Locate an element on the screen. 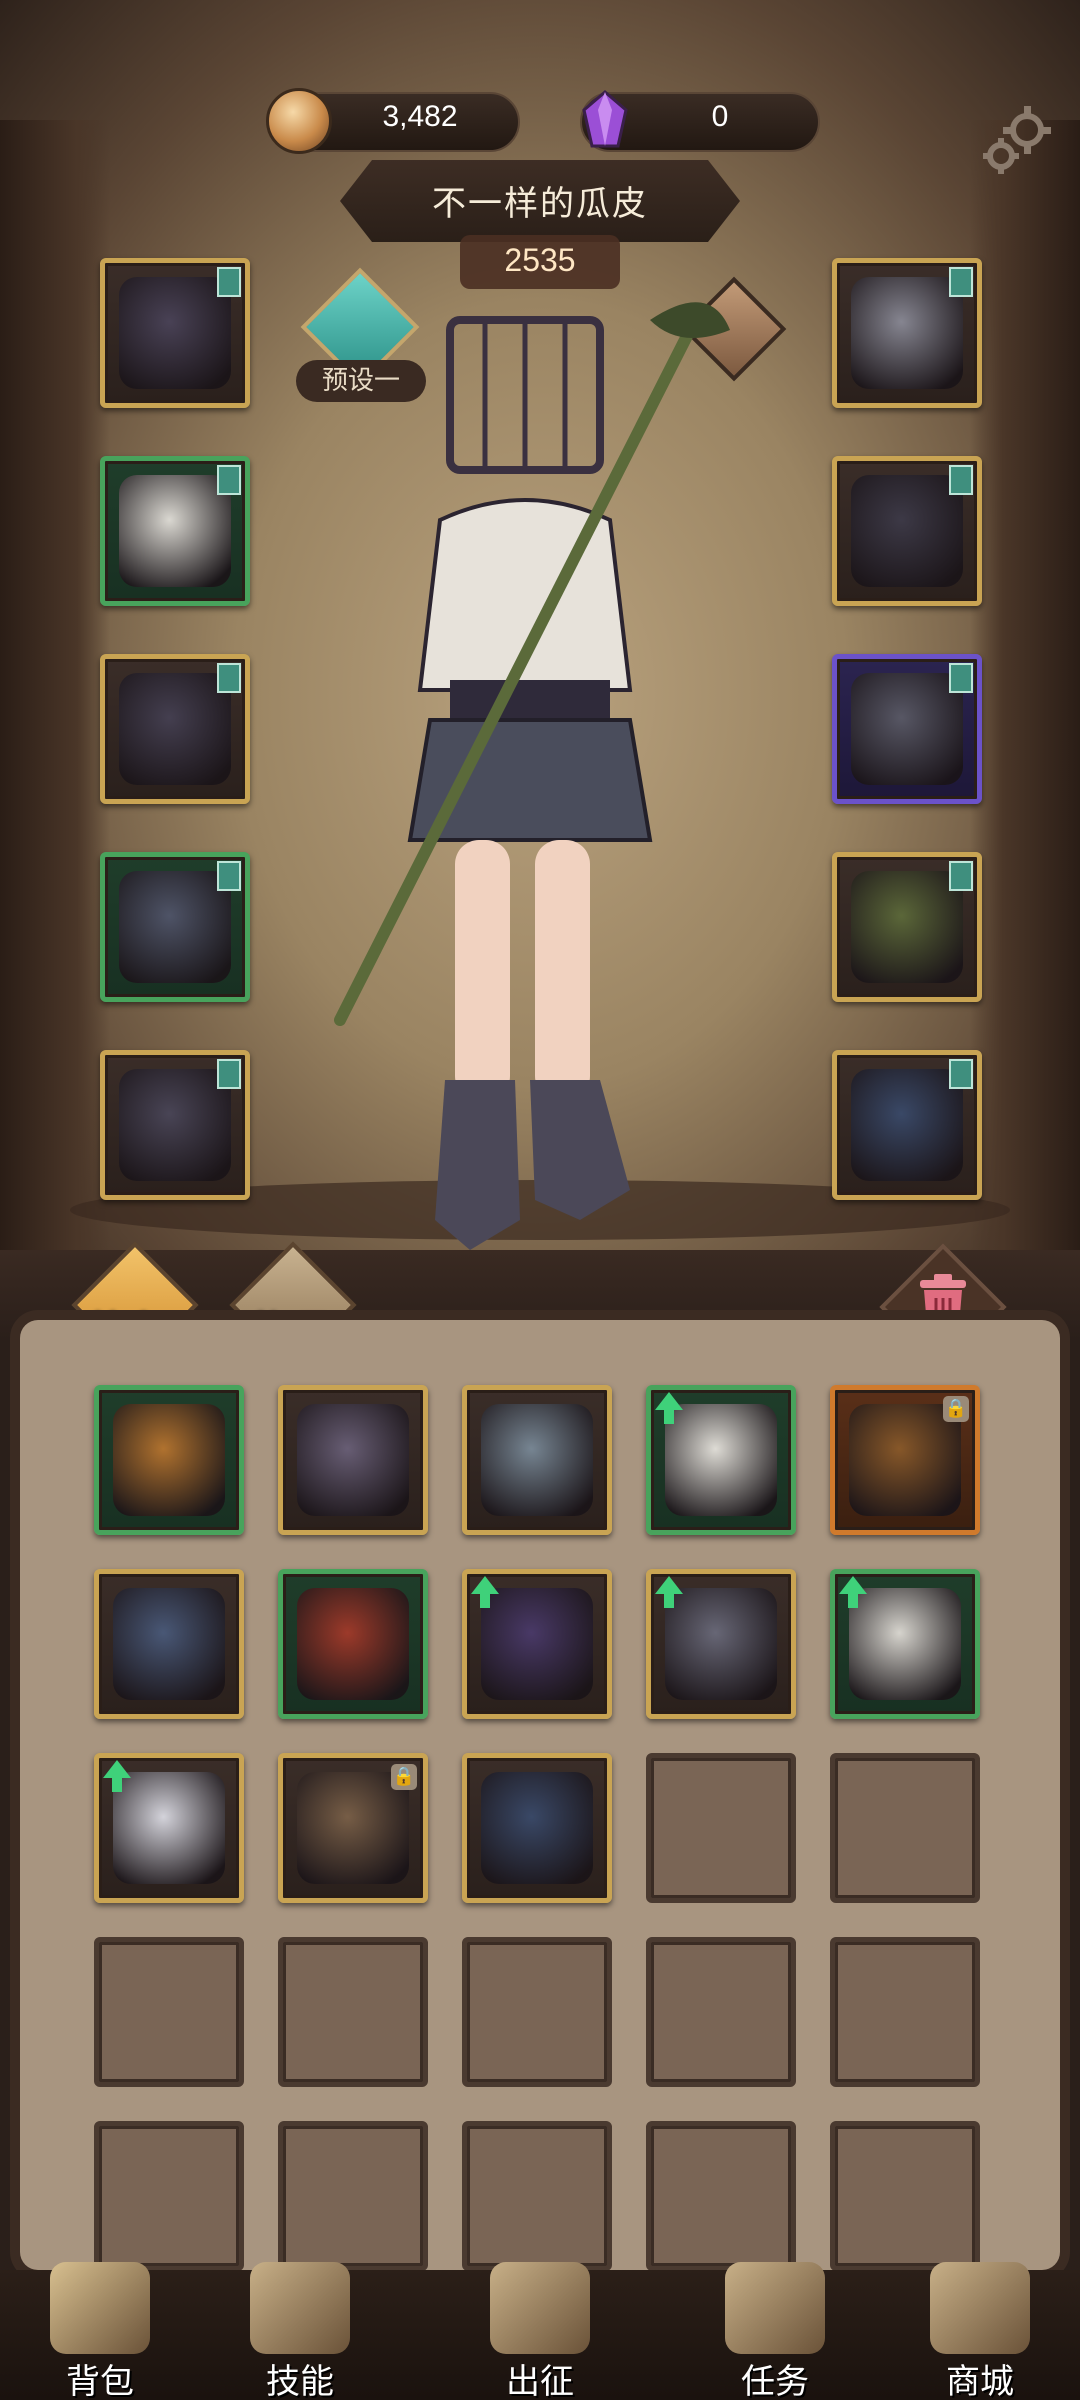  skill-icon is located at coordinates (300, 2308).